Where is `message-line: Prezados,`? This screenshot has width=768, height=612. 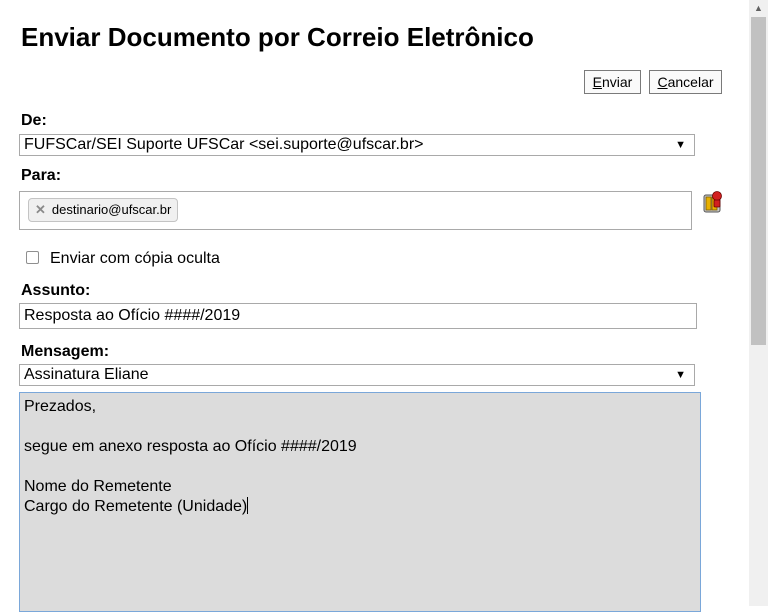 message-line: Prezados, is located at coordinates (60, 406).